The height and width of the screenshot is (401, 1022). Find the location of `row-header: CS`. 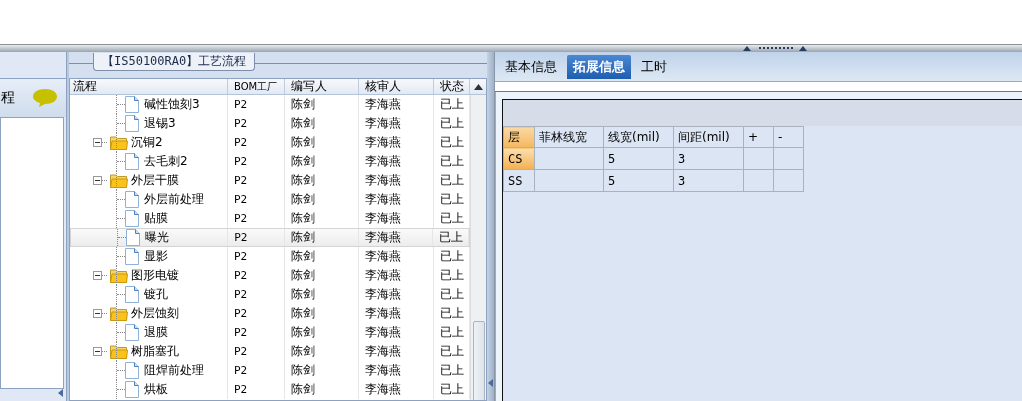

row-header: CS is located at coordinates (519, 158).